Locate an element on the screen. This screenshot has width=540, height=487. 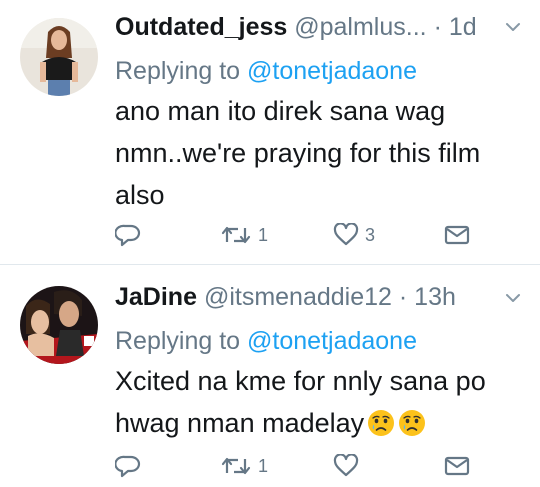
like-button is located at coordinates (349, 466).